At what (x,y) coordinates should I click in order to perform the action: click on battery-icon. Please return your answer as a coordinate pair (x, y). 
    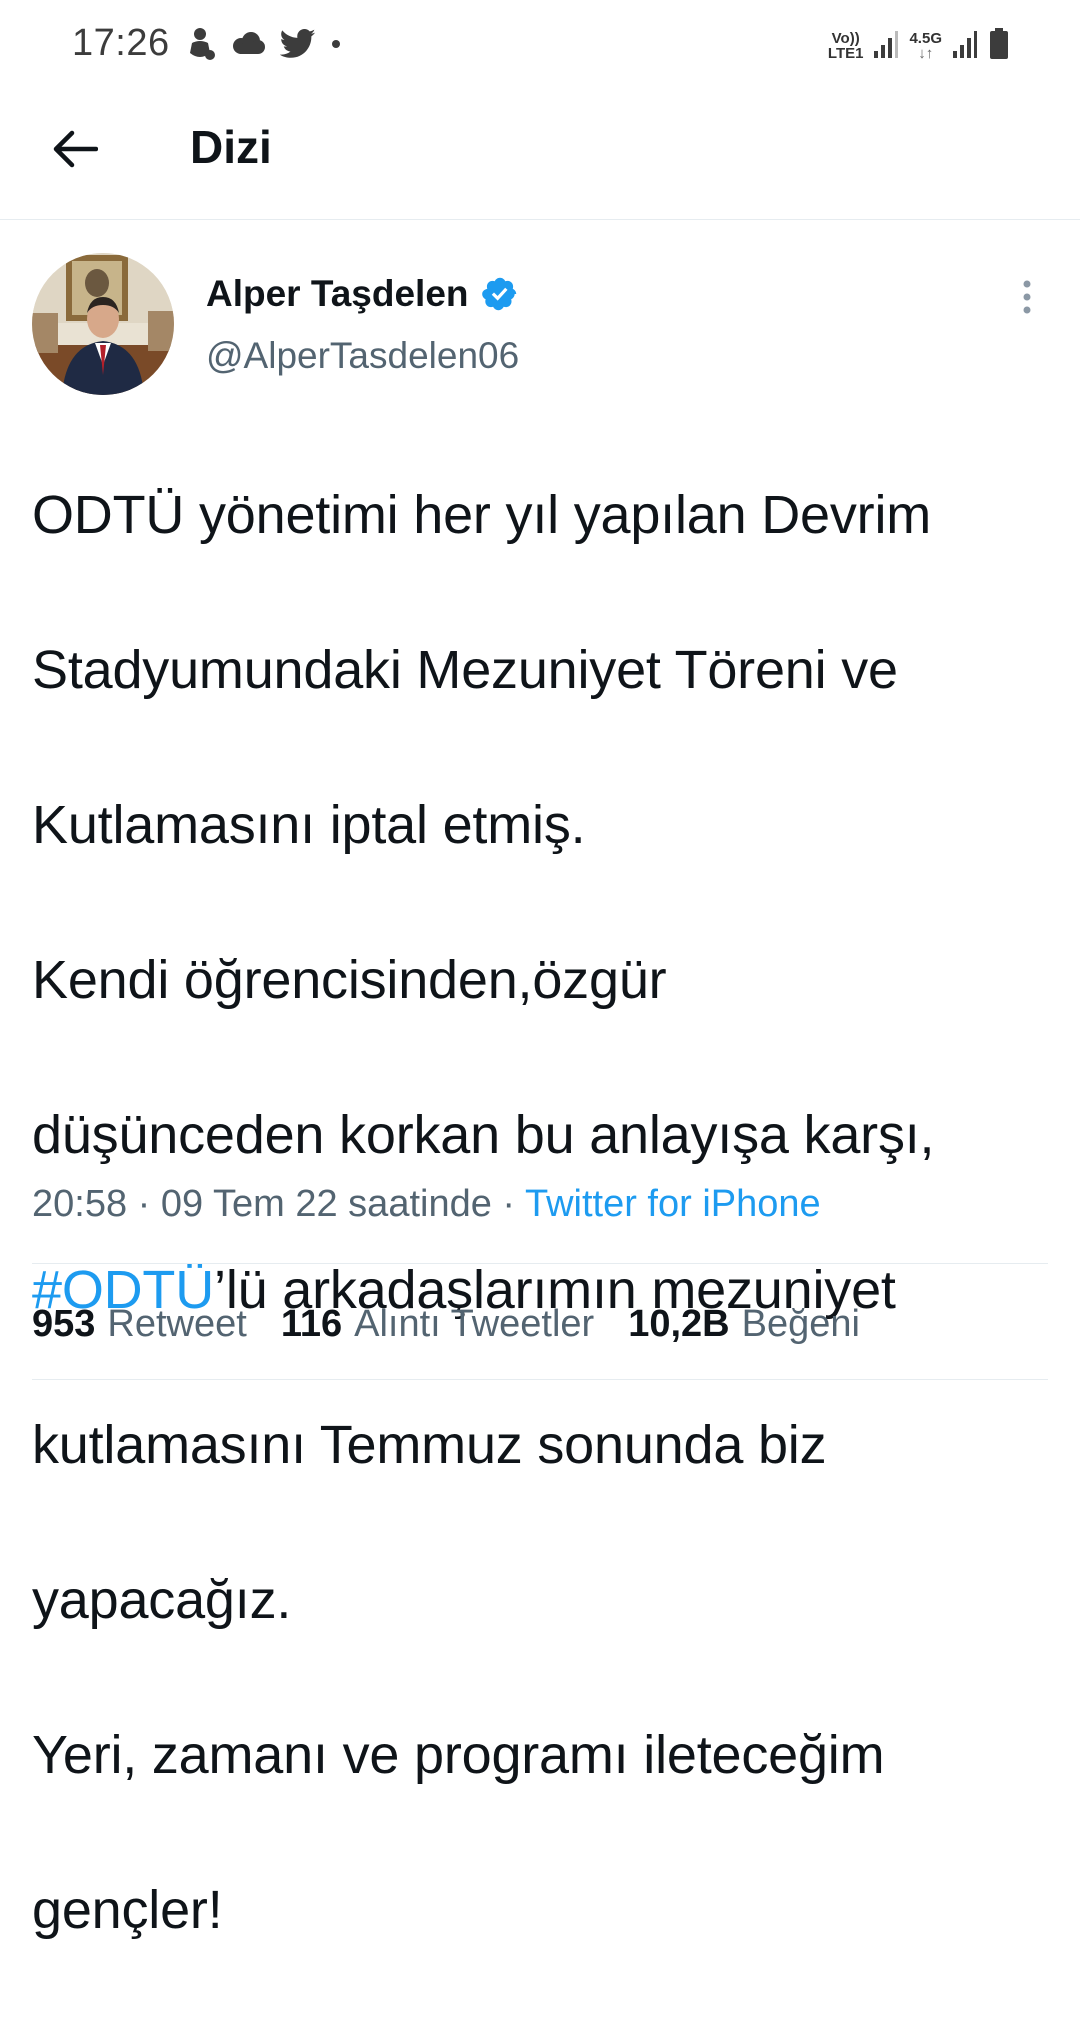
    Looking at the image, I should click on (999, 46).